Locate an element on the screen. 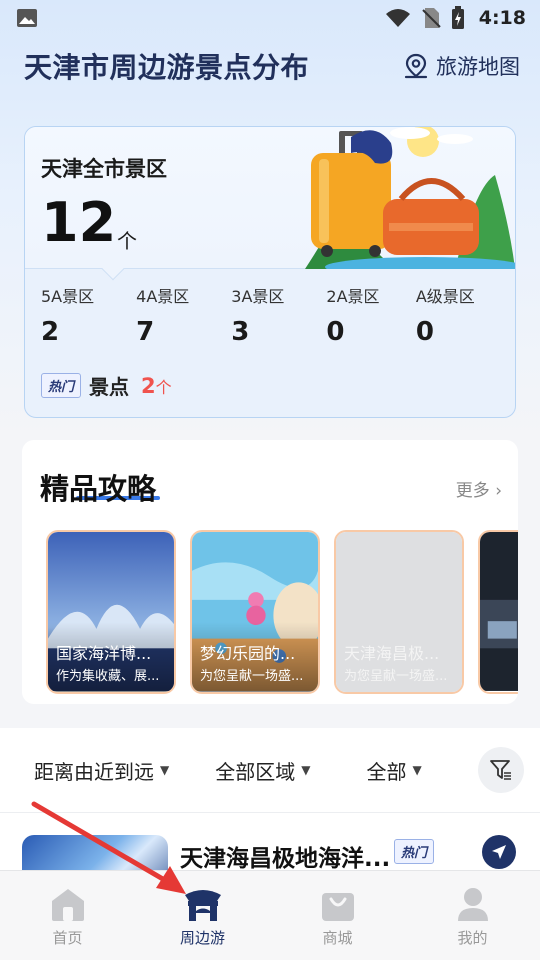 The height and width of the screenshot is (960, 540). pavilion-icon is located at coordinates (202, 905).